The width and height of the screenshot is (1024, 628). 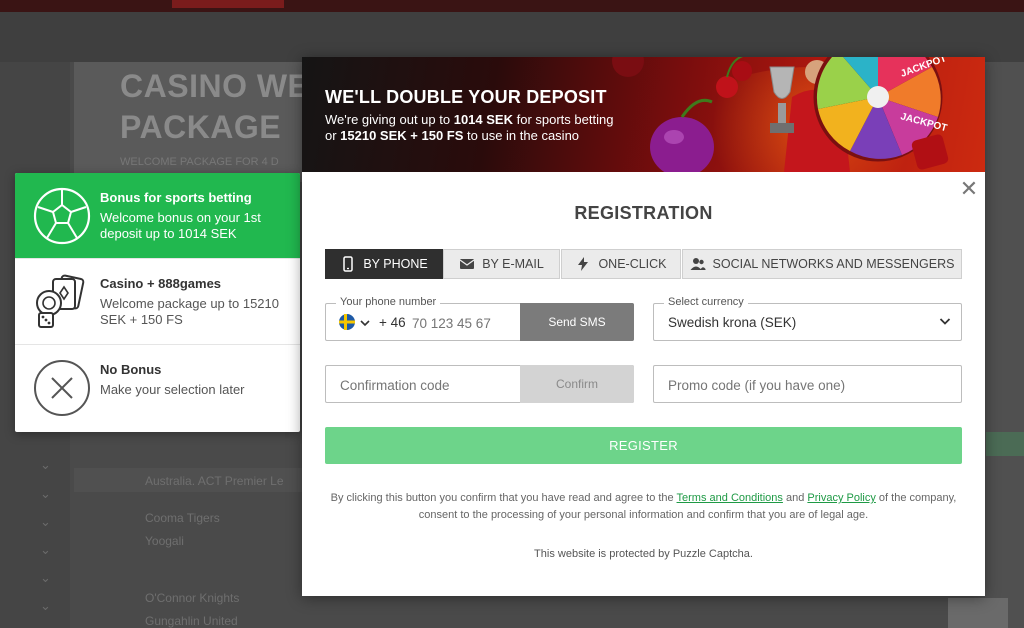 I want to click on tab-one-click: ONE-CLICK, so click(x=621, y=264).